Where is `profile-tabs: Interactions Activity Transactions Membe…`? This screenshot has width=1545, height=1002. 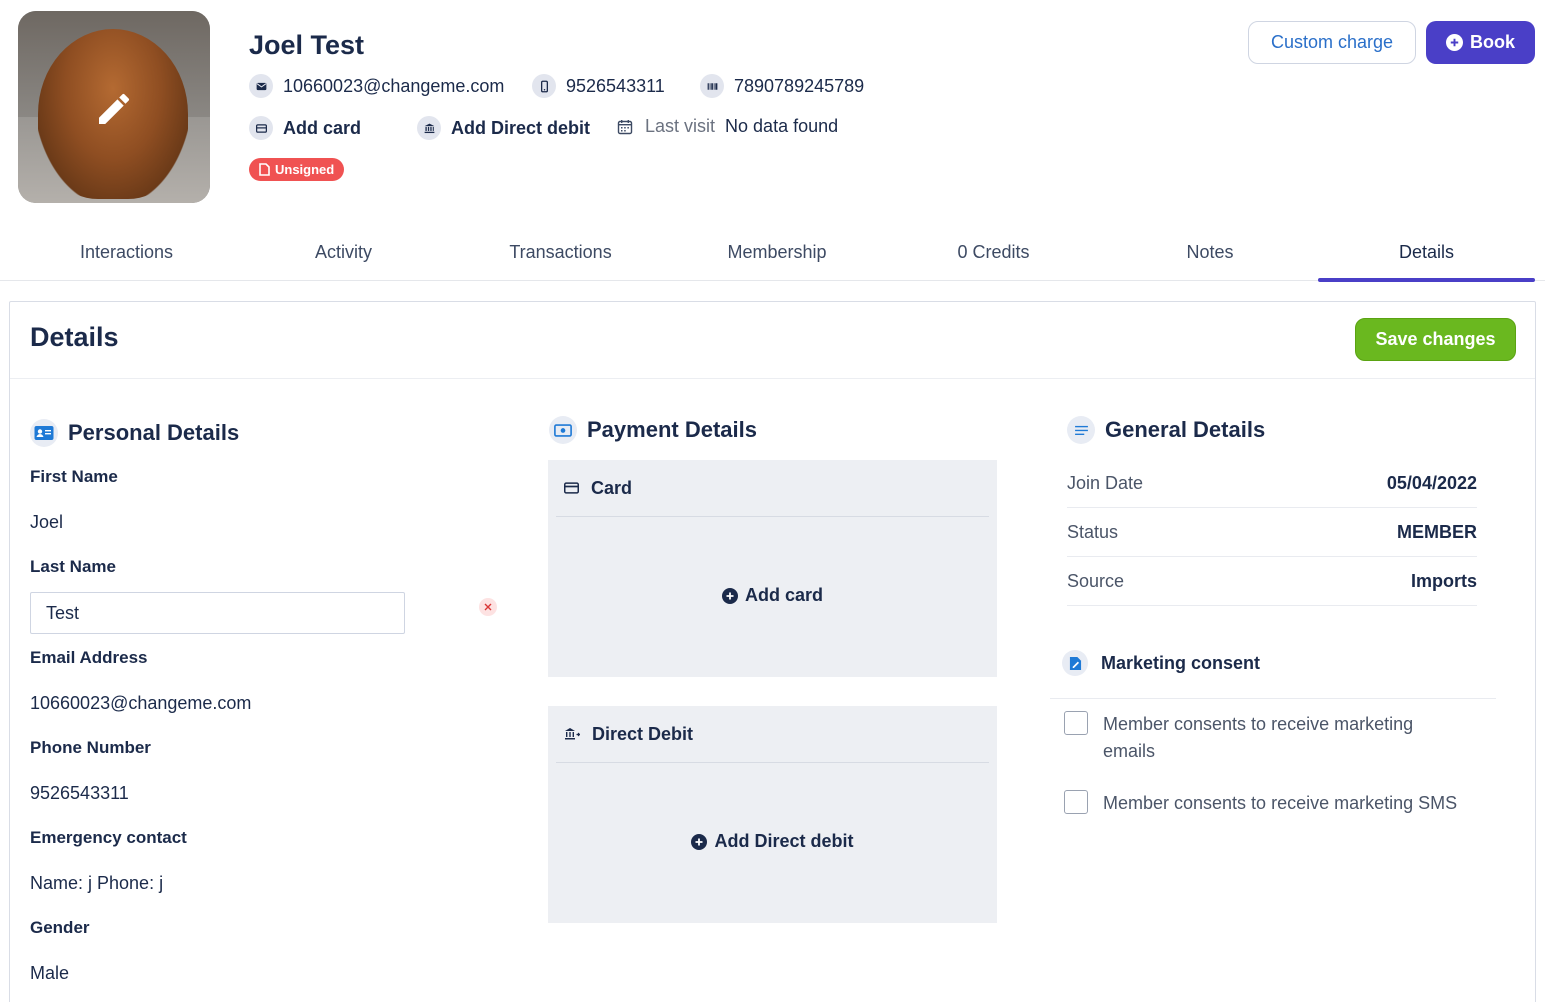
profile-tabs: Interactions Activity Transactions Membe… is located at coordinates (772, 253).